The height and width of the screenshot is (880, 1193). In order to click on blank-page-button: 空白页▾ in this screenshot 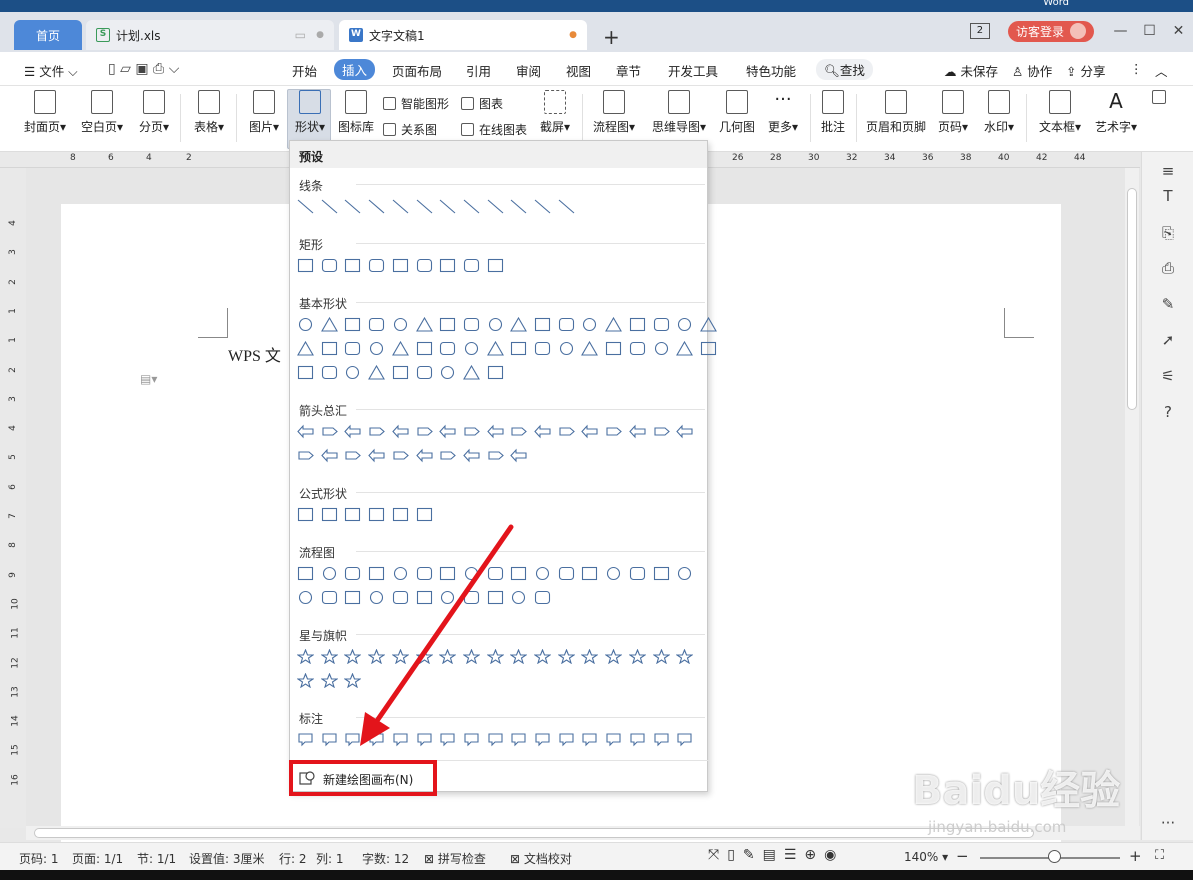, I will do `click(102, 112)`.